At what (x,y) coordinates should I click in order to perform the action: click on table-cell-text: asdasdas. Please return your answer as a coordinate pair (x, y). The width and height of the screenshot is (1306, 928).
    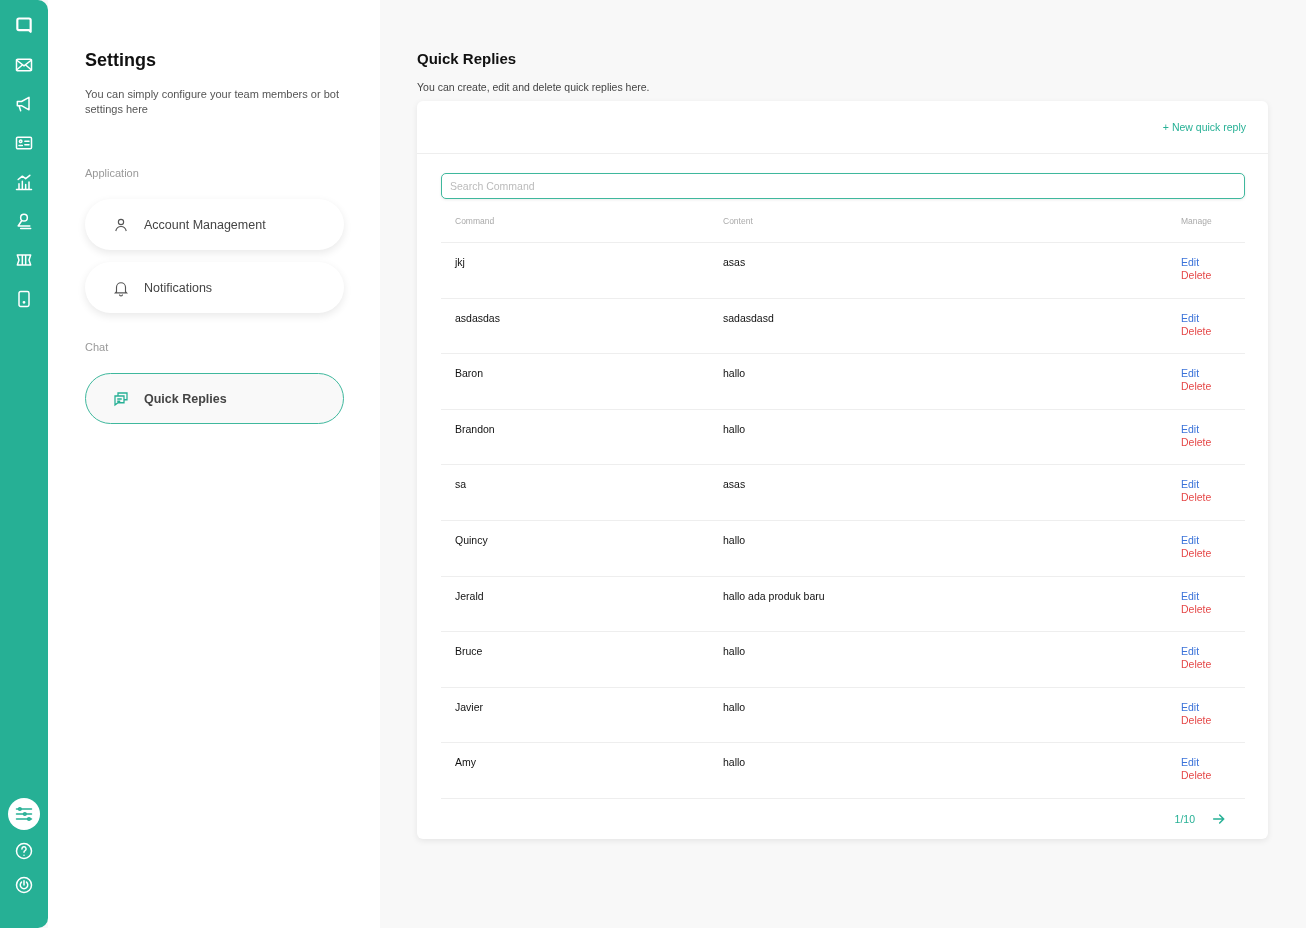
    Looking at the image, I should click on (478, 317).